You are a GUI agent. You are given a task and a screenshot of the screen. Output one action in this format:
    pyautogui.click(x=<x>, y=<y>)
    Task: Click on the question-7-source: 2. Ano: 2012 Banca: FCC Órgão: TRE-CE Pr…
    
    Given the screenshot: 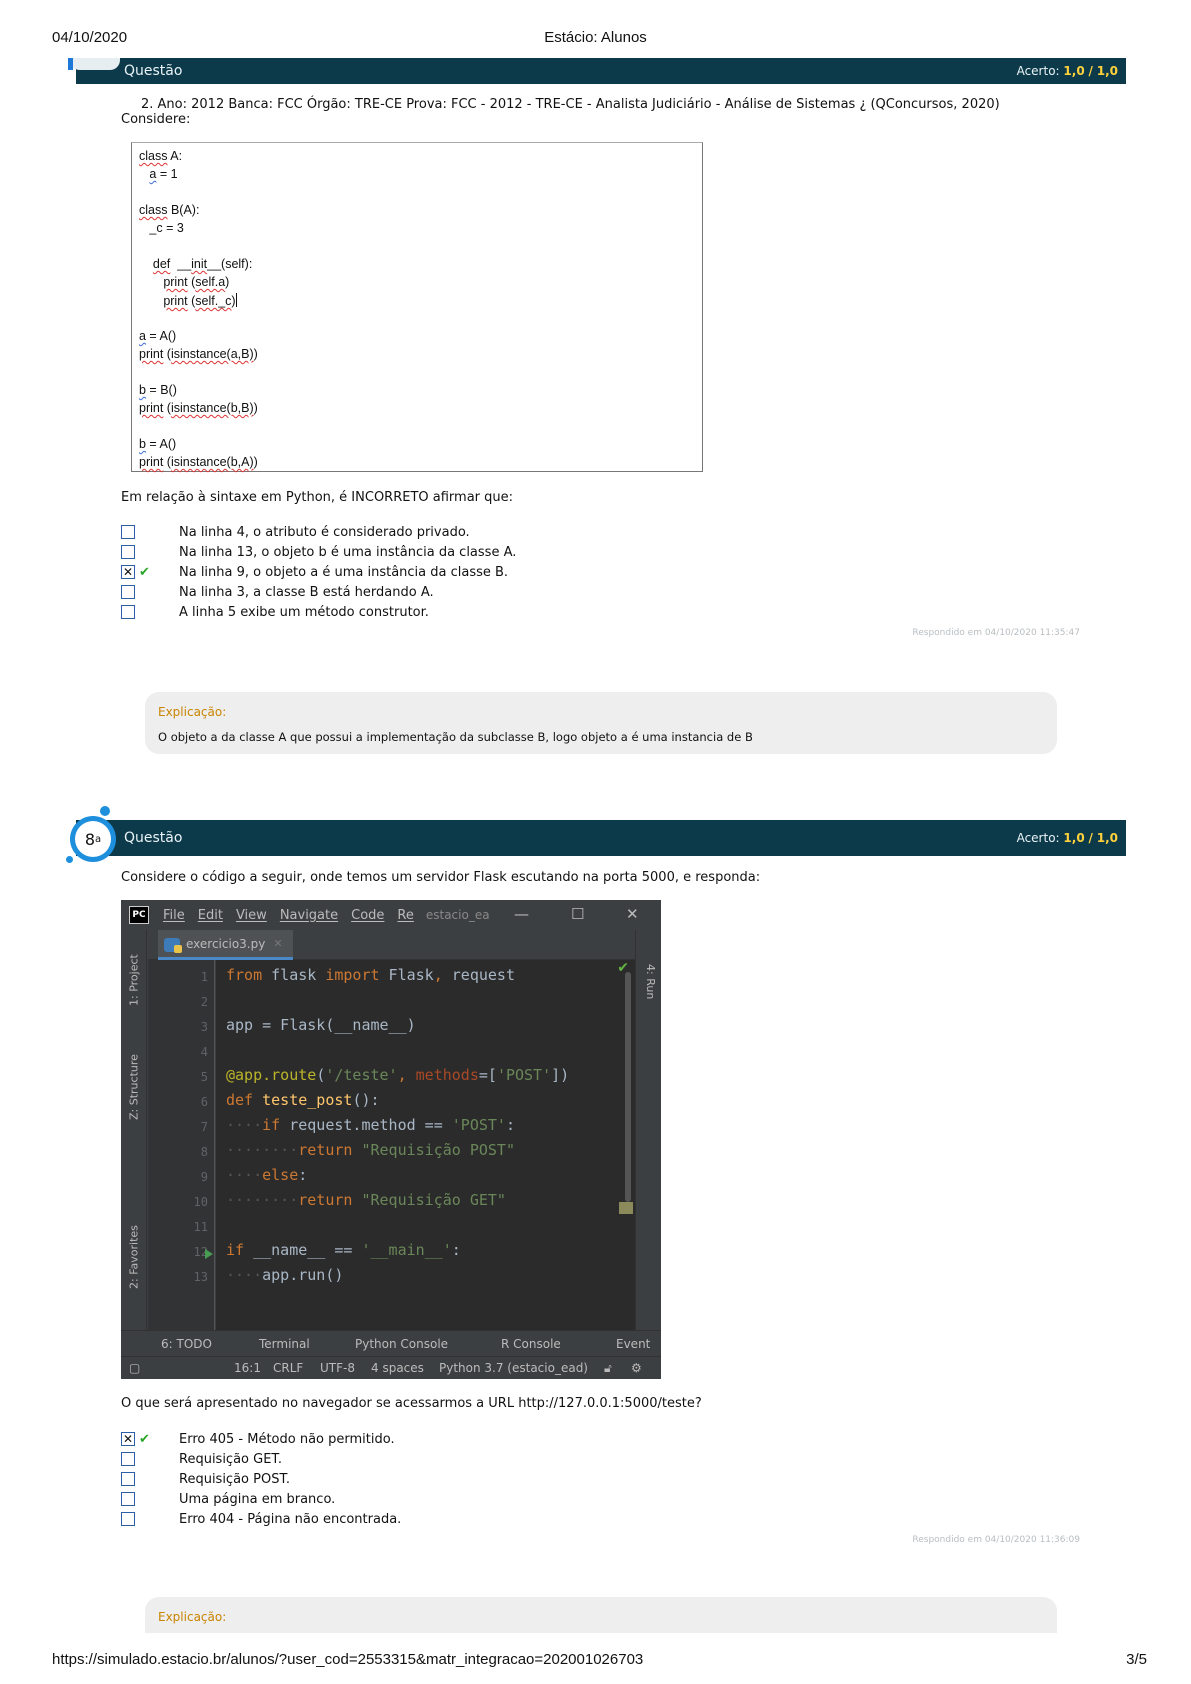 What is the action you would take?
    pyautogui.click(x=570, y=104)
    